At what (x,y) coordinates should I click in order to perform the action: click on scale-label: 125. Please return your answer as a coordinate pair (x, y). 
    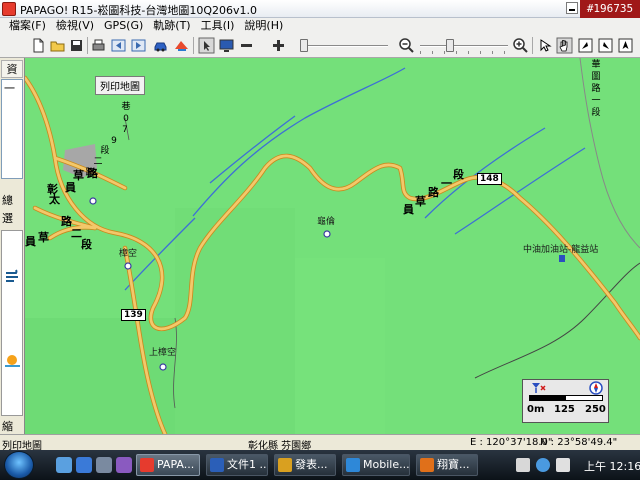
    Looking at the image, I should click on (564, 409).